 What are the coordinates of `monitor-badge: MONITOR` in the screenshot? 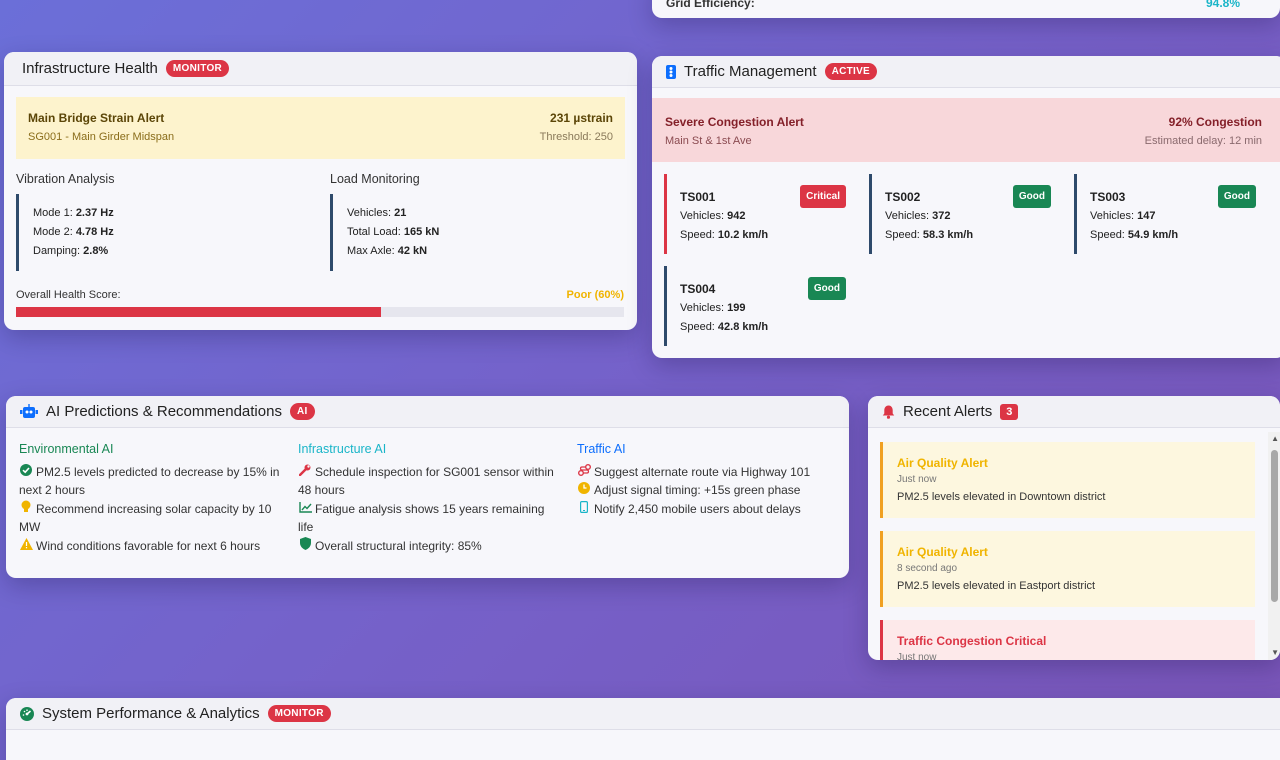 It's located at (197, 68).